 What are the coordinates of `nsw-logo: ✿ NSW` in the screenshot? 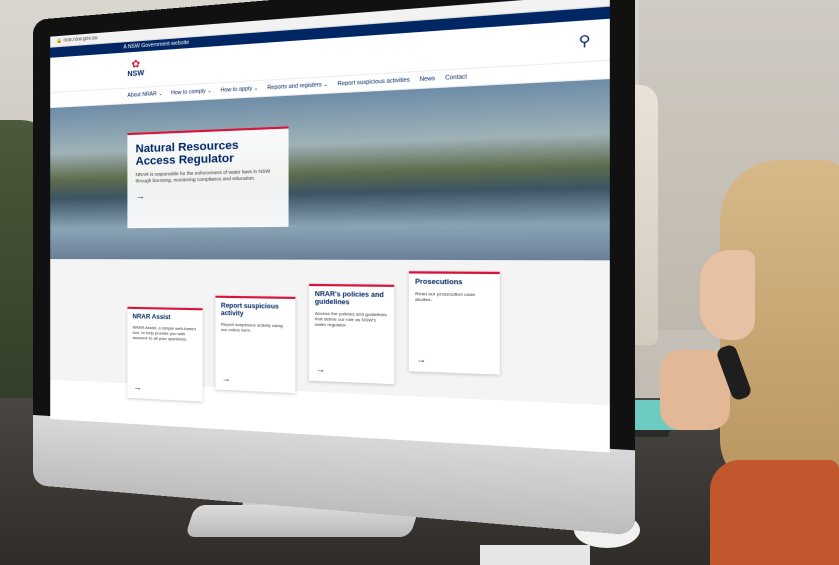 It's located at (136, 69).